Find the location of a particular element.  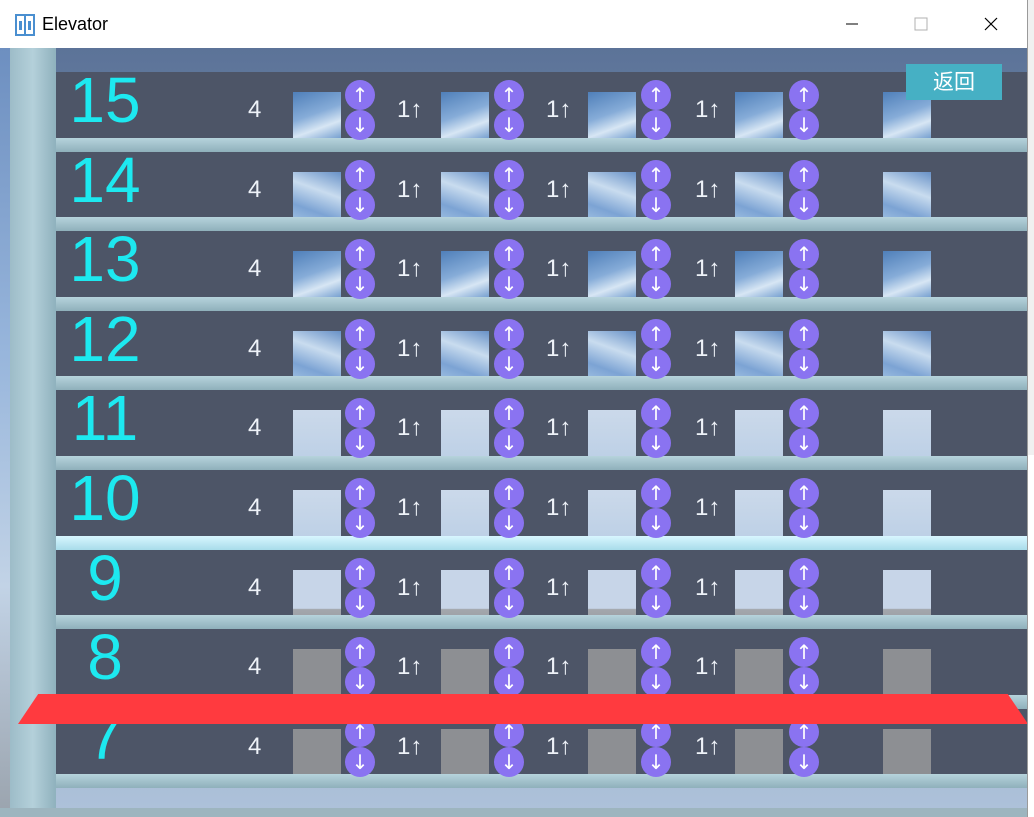

maximize-button is located at coordinates (921, 24).